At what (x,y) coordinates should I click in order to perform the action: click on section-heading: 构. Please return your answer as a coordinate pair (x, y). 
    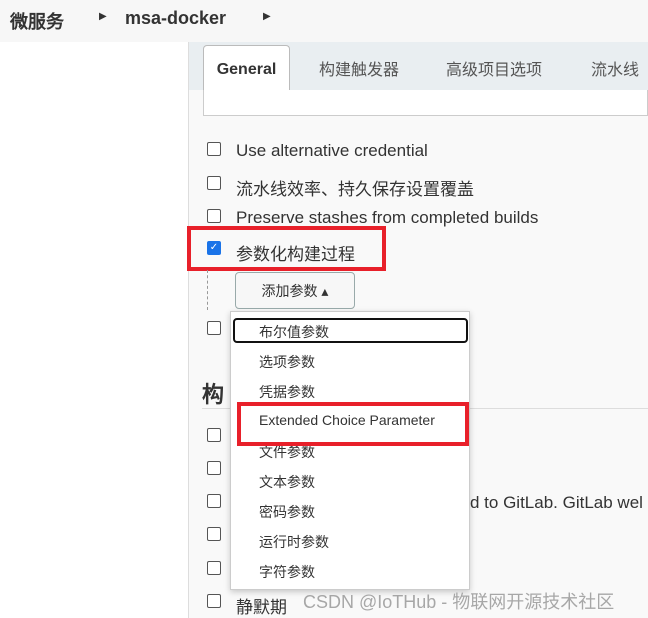
    Looking at the image, I should click on (213, 394).